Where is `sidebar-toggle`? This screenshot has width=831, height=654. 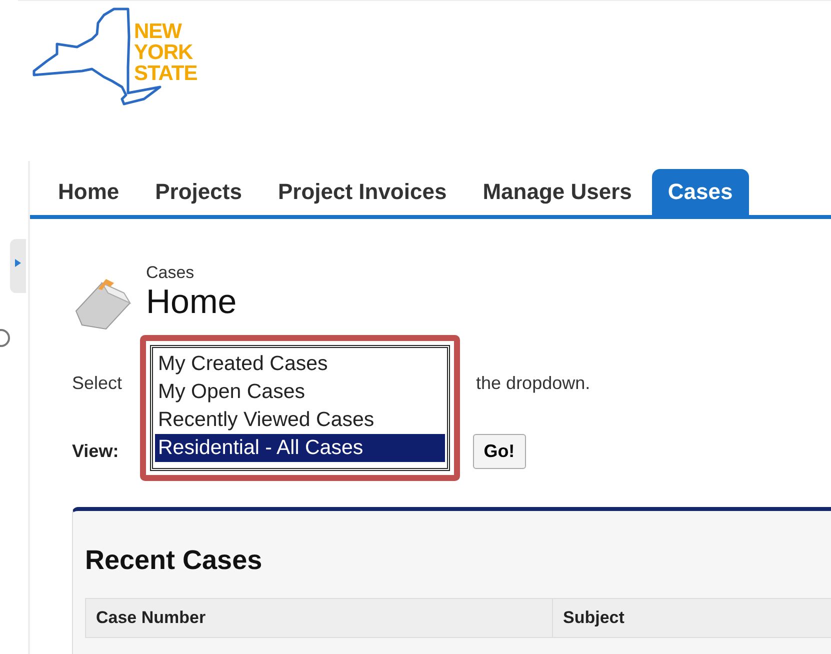 sidebar-toggle is located at coordinates (18, 266).